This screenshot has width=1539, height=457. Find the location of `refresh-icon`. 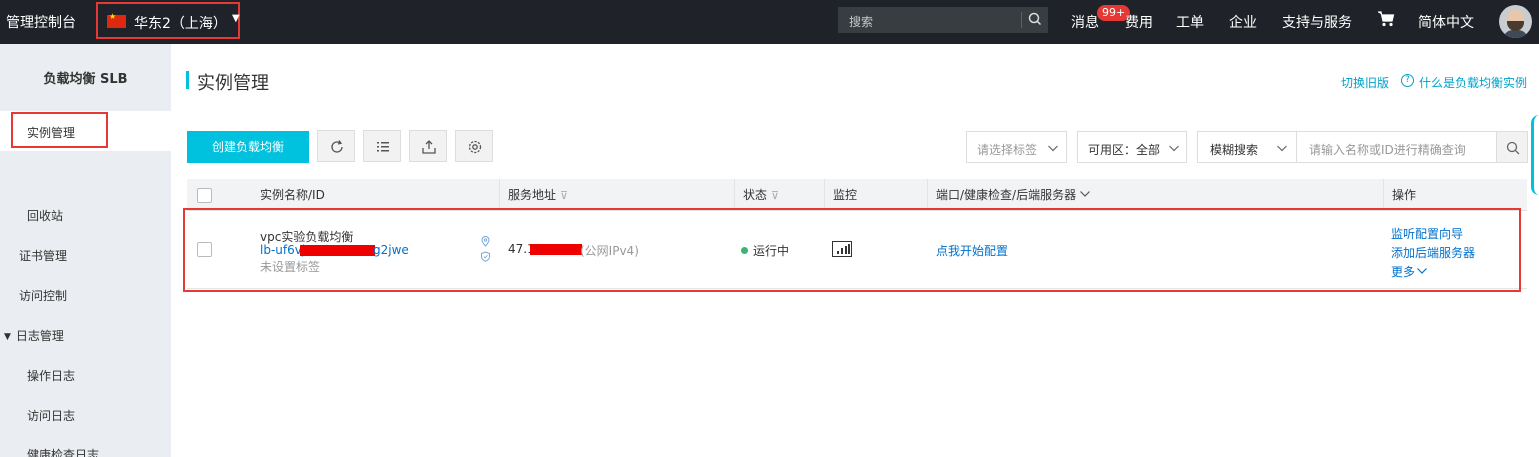

refresh-icon is located at coordinates (337, 146).